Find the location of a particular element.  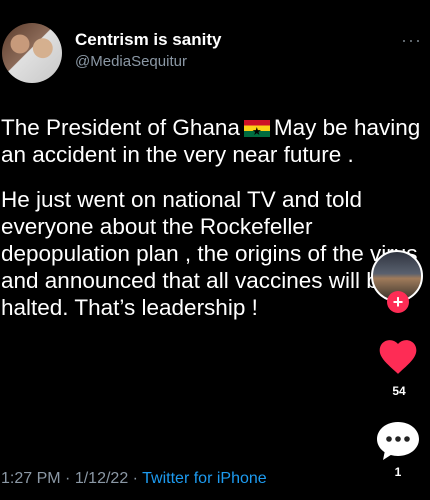

more-options-icon: ··· is located at coordinates (411, 40).